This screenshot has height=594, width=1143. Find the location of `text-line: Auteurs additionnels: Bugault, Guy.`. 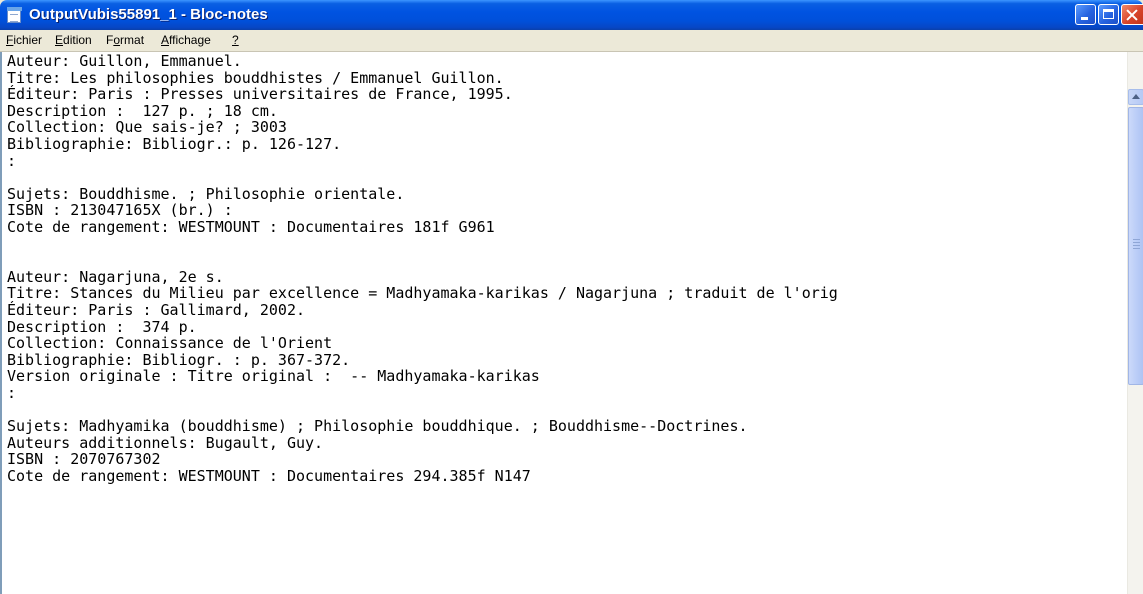

text-line: Auteurs additionnels: Bugault, Guy. is located at coordinates (165, 442).